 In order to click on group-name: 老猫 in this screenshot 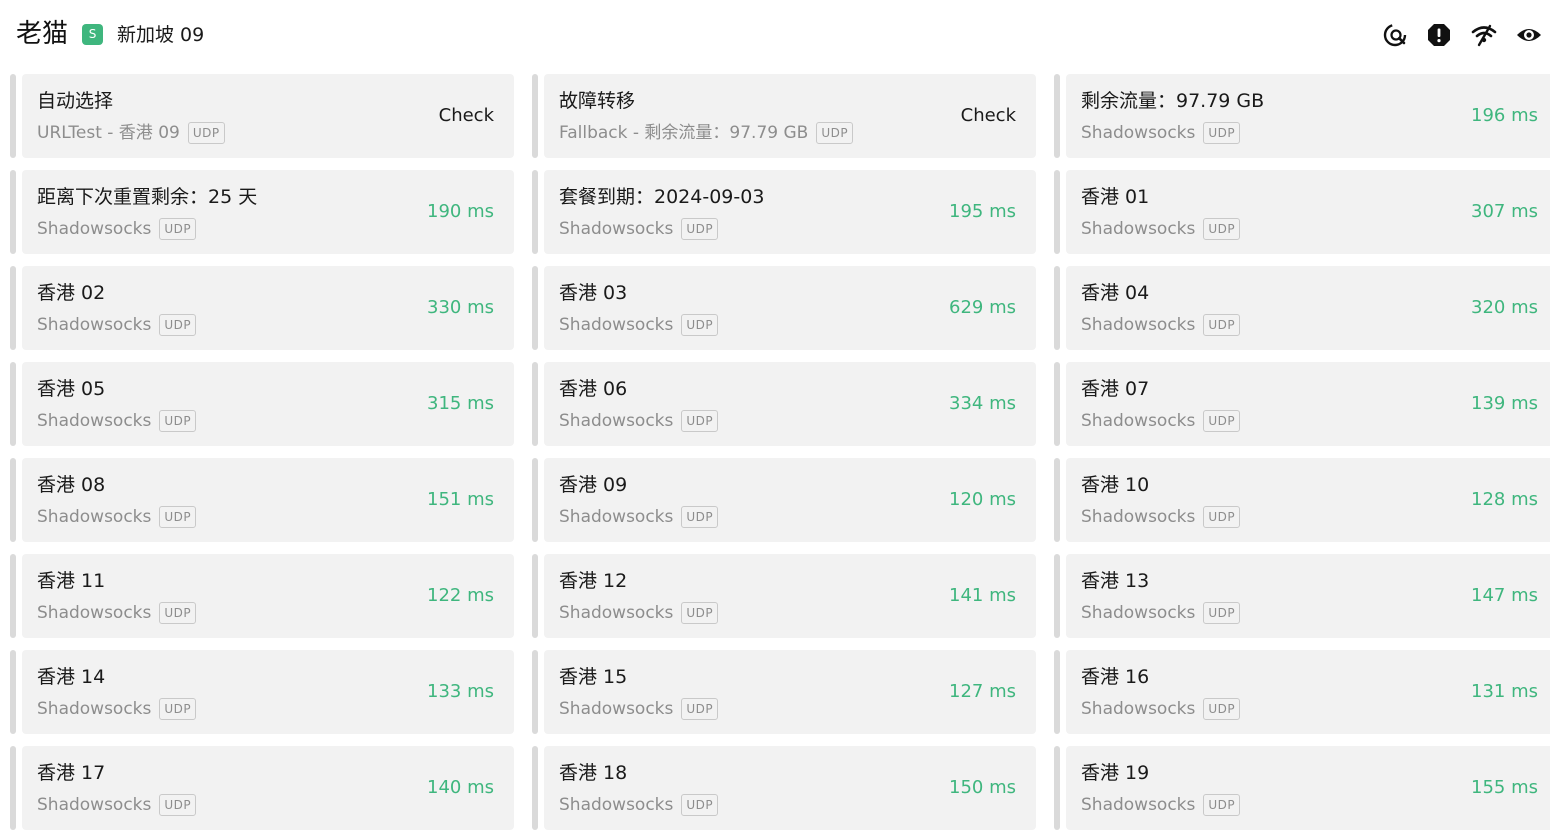, I will do `click(42, 34)`.